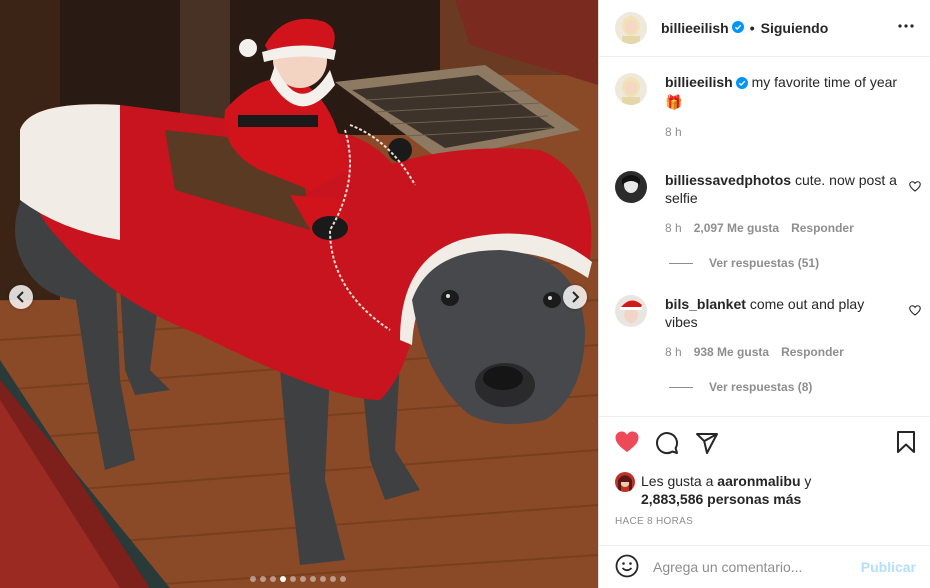 The image size is (930, 588). I want to click on likes-conj: y, so click(808, 481).